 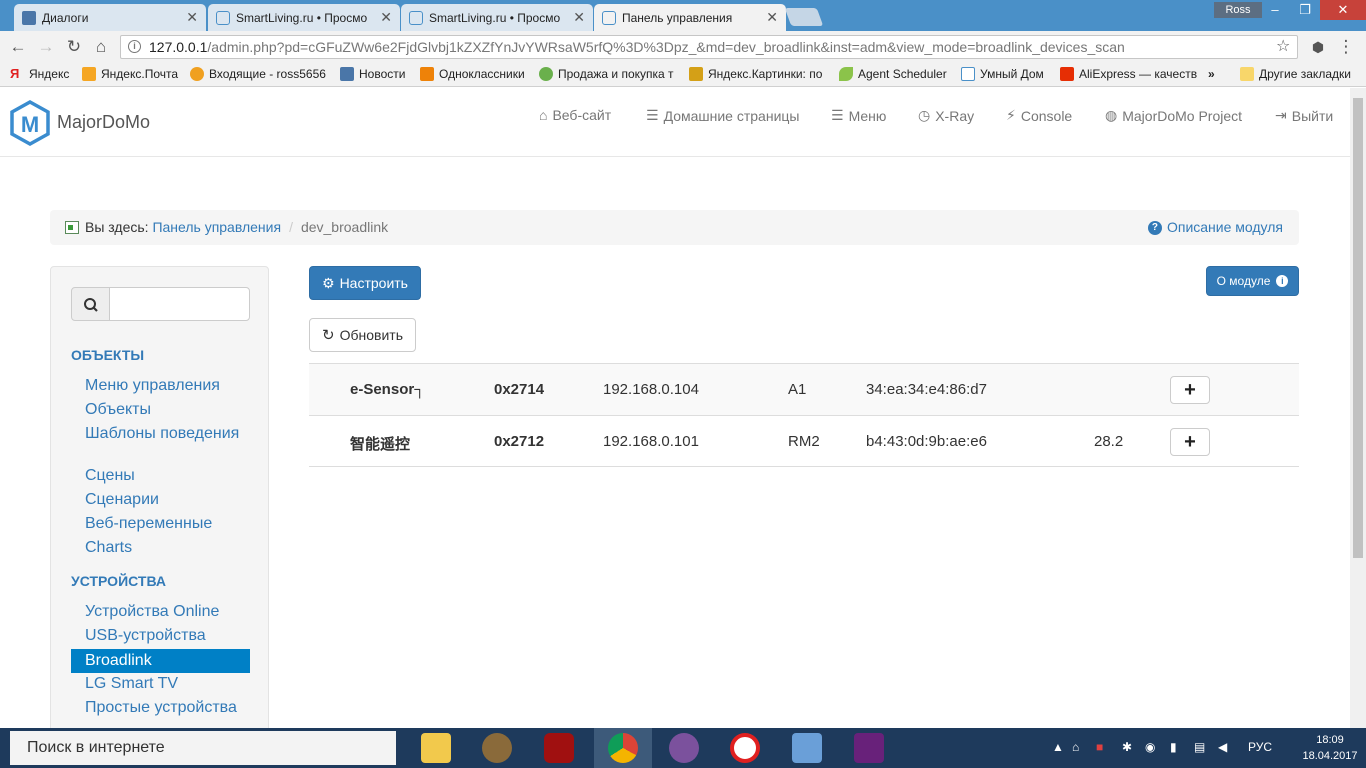 I want to click on sidebar-item-control-menu: Меню управления, so click(x=160, y=386).